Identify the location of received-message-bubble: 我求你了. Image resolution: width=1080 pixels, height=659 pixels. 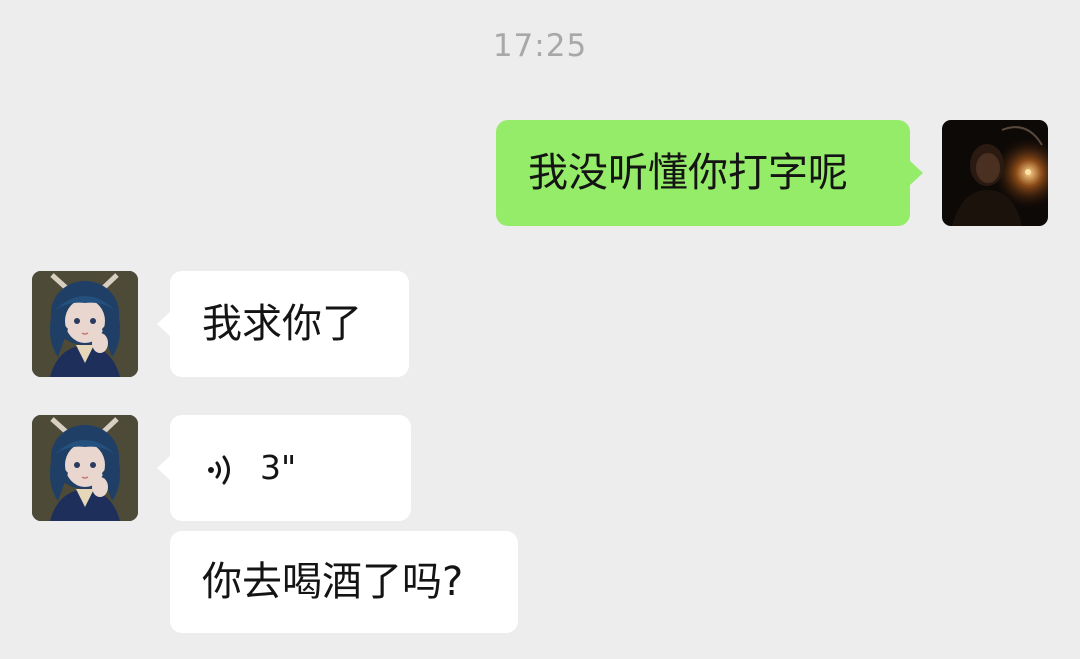
(283, 324).